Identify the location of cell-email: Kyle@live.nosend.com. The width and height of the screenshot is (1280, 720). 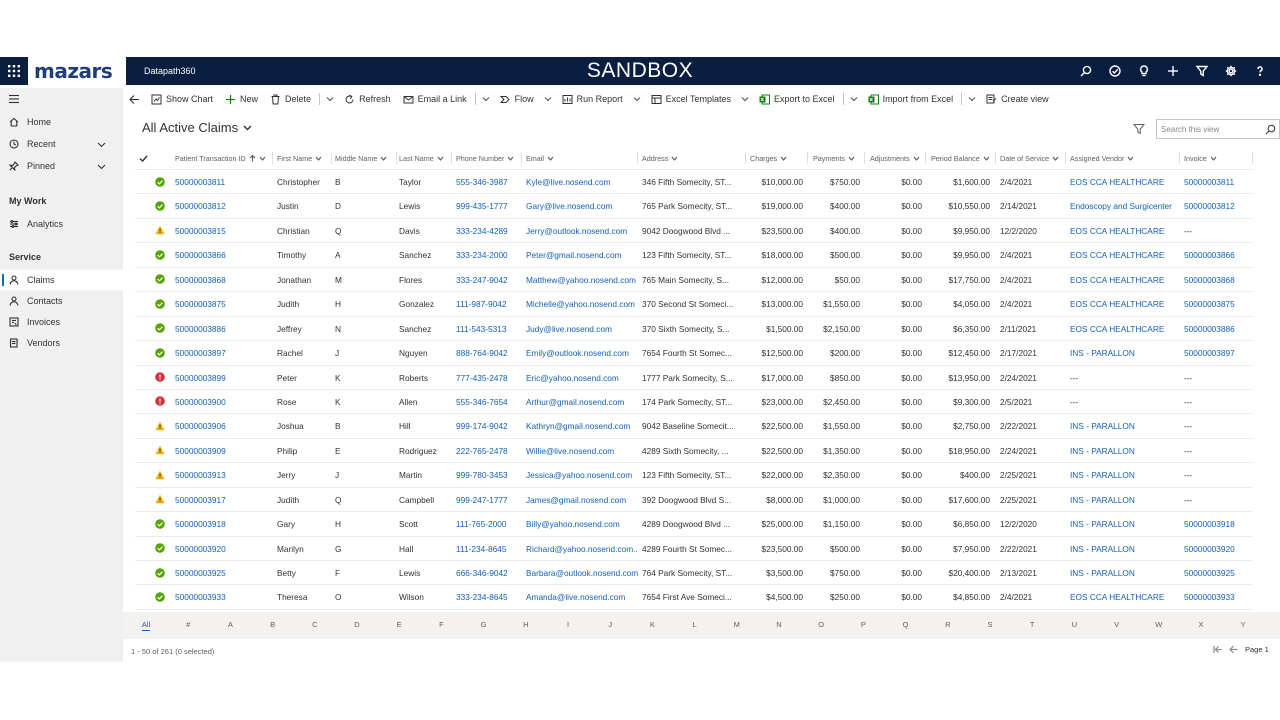
(582, 182).